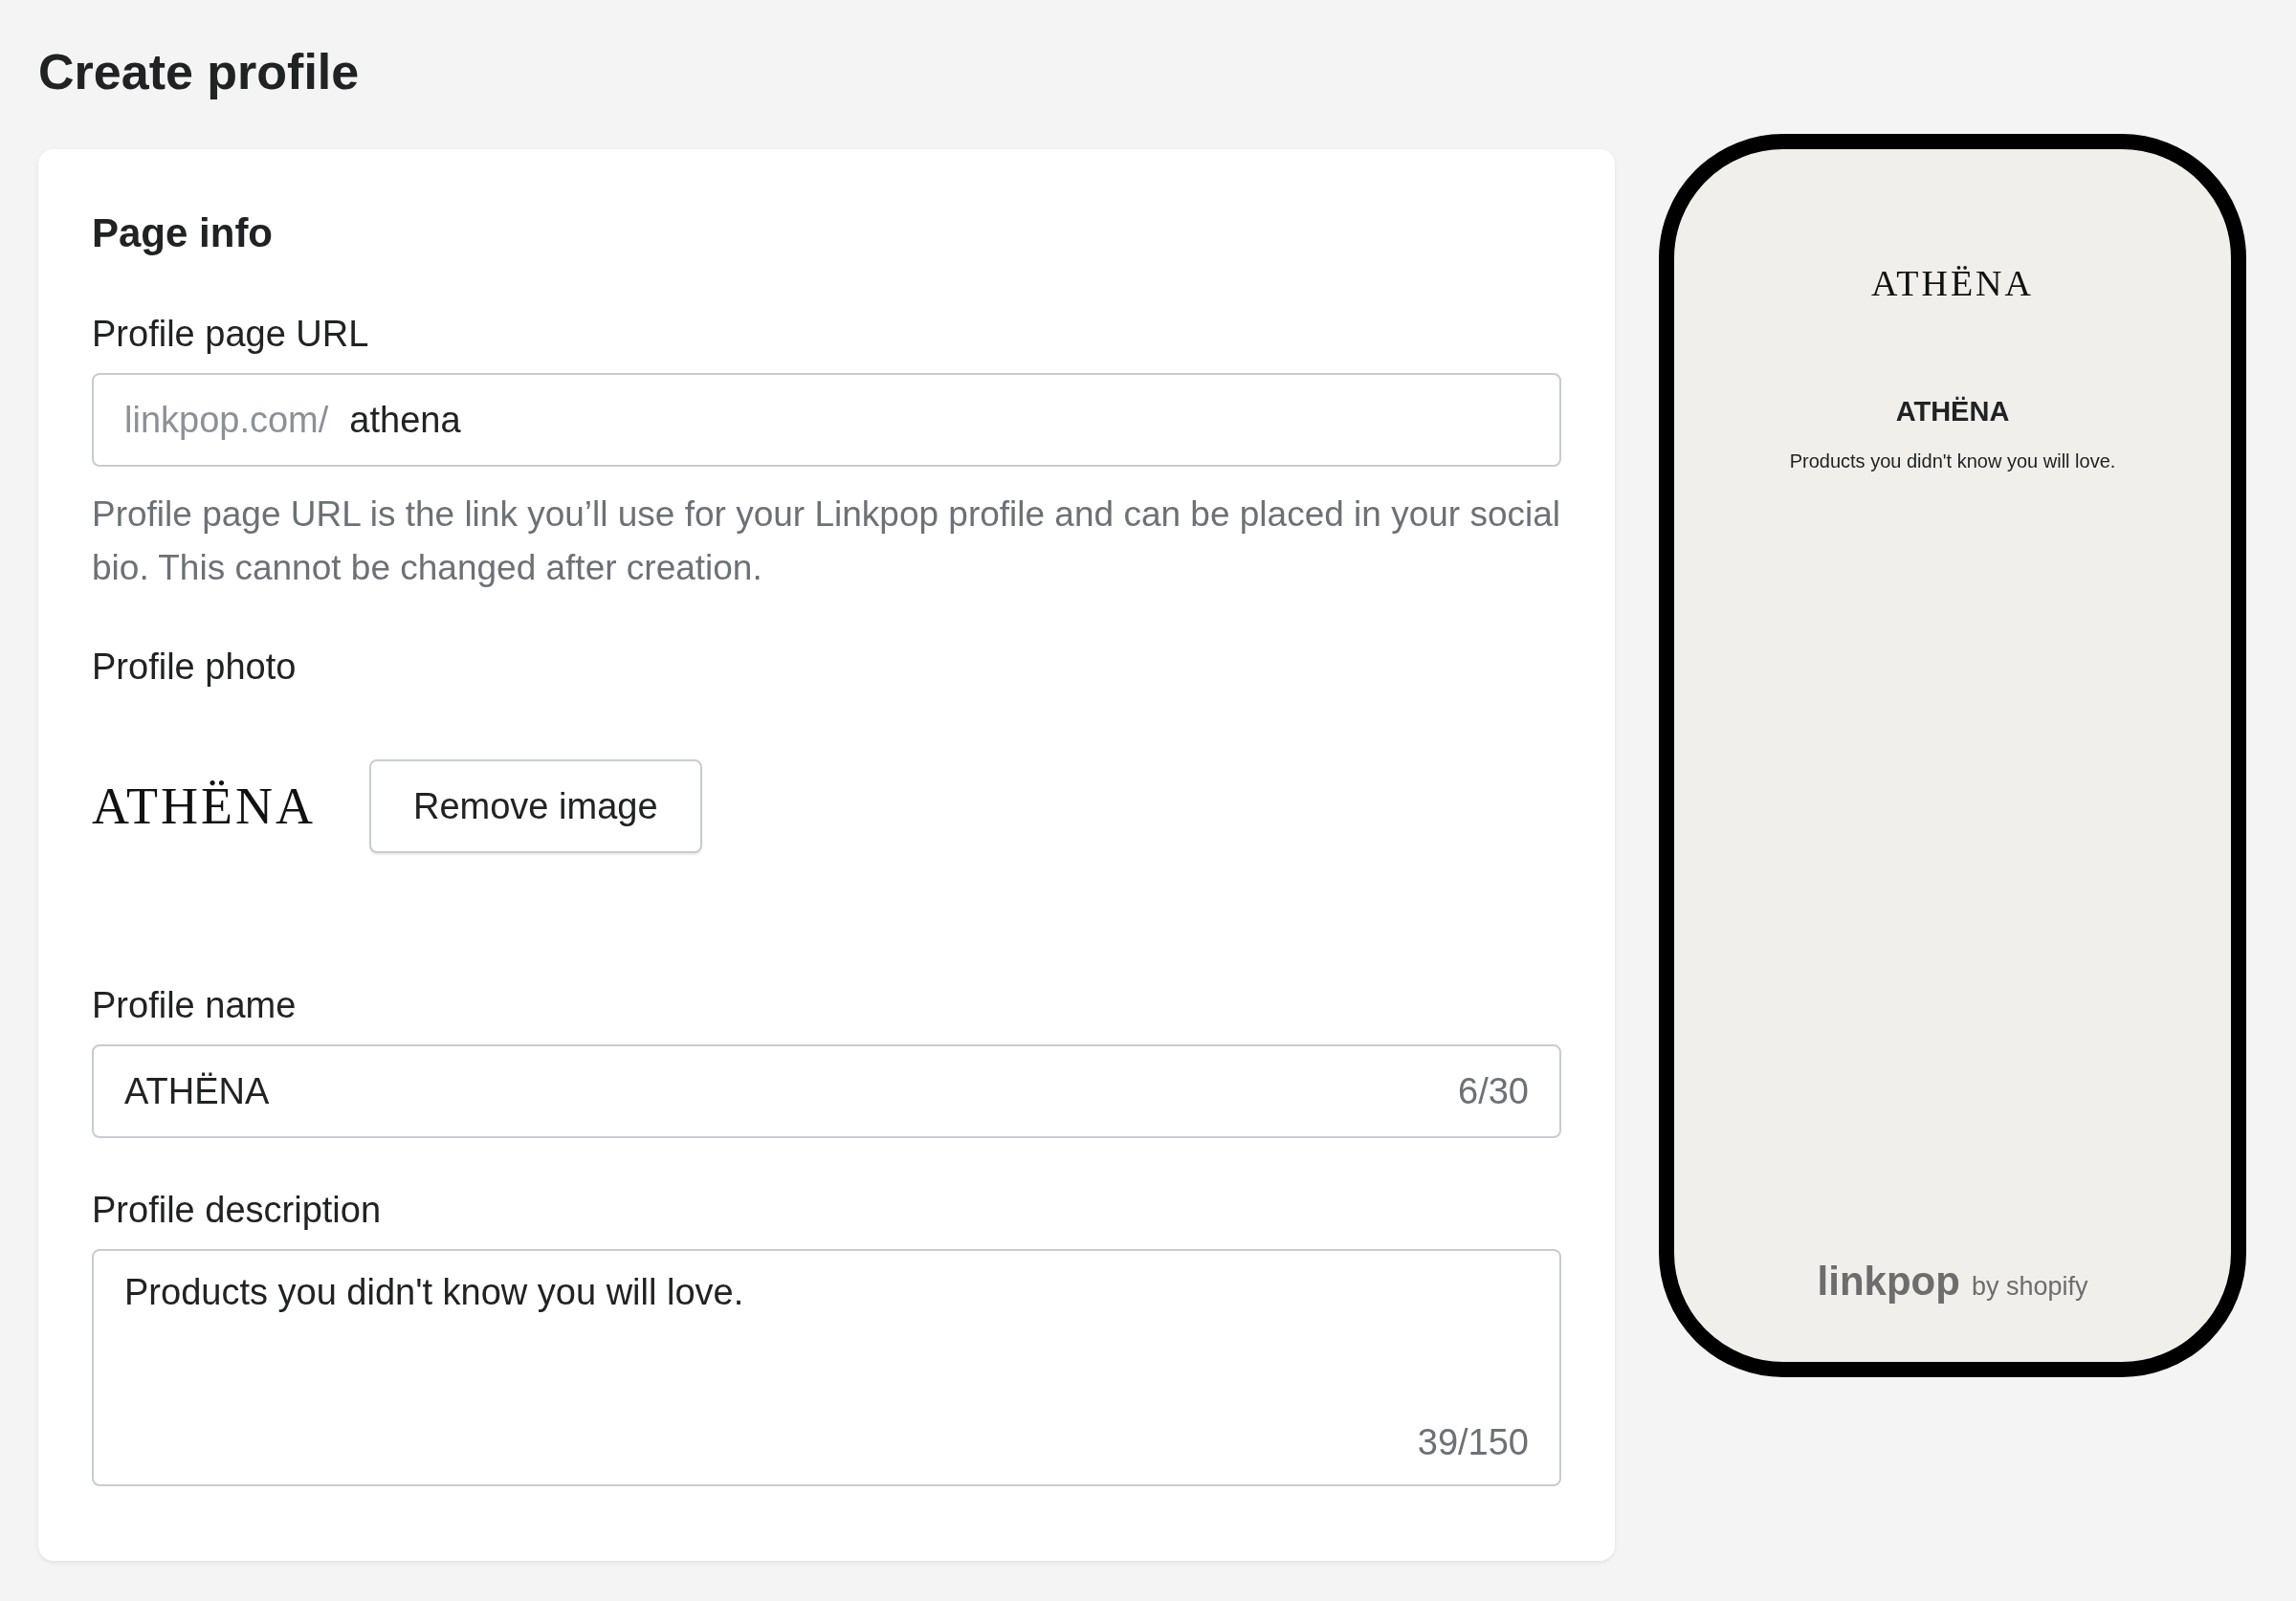  Describe the element at coordinates (2030, 1287) in the screenshot. I see `brand-tagline: by shopify` at that location.